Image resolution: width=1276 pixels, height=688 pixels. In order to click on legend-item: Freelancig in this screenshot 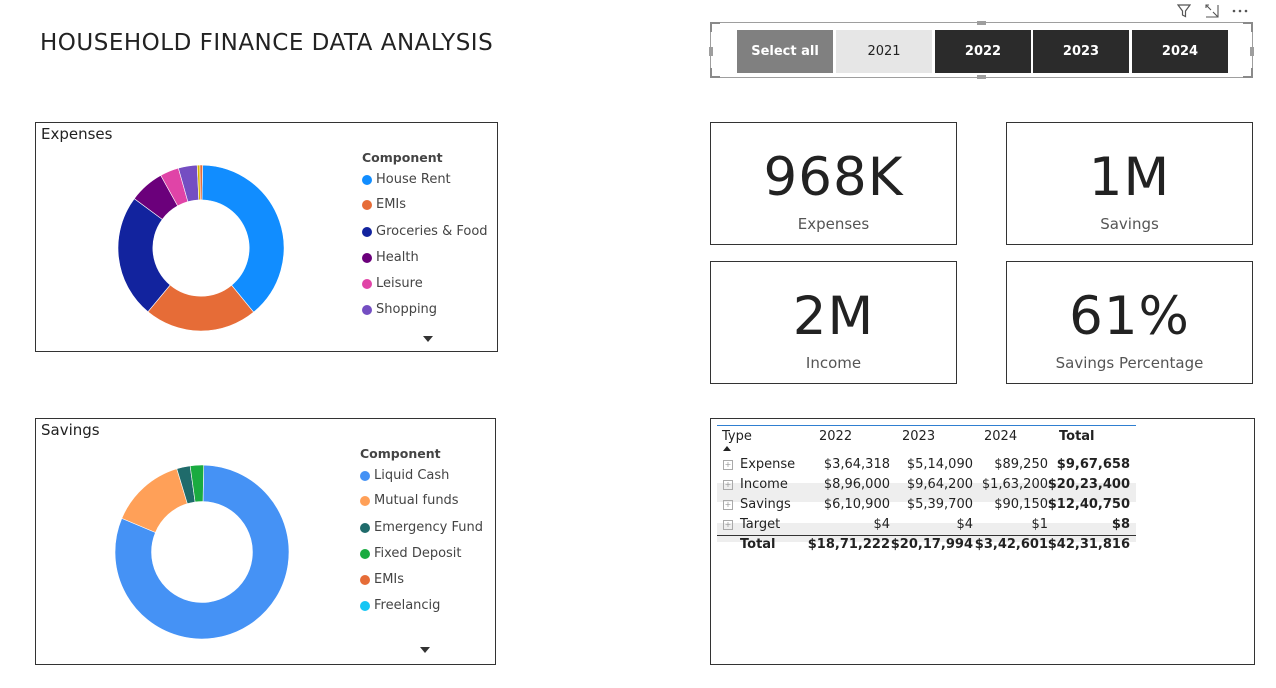, I will do `click(400, 605)`.